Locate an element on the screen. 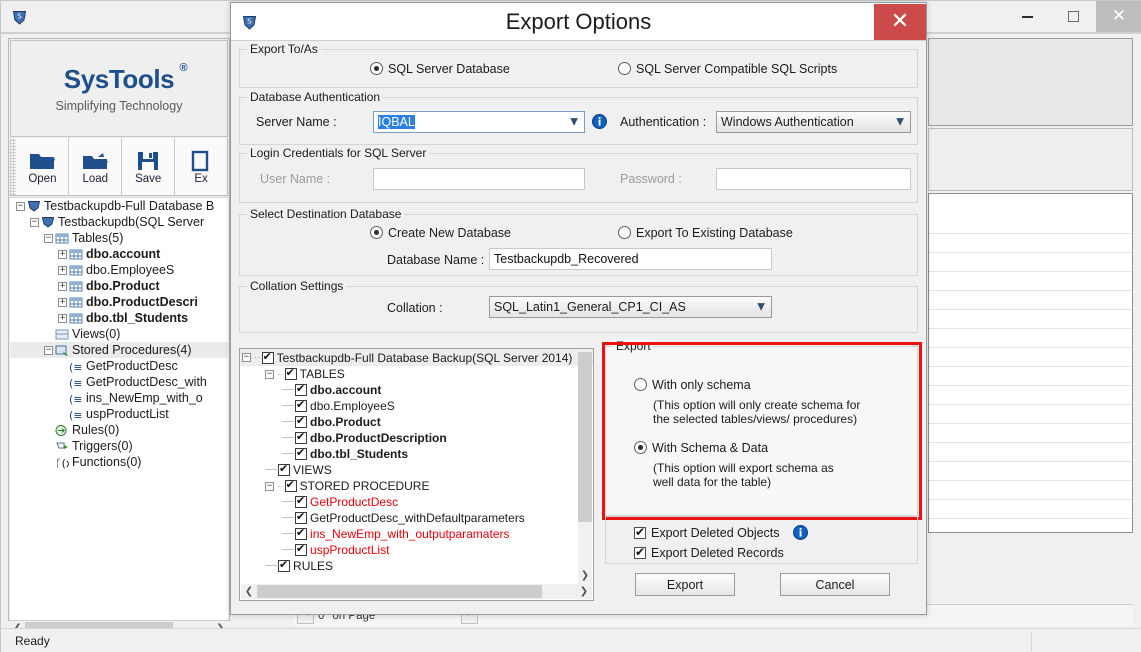 Image resolution: width=1141 pixels, height=652 pixels. tree-hscrollbar: ❮ ❯ is located at coordinates (416, 591).